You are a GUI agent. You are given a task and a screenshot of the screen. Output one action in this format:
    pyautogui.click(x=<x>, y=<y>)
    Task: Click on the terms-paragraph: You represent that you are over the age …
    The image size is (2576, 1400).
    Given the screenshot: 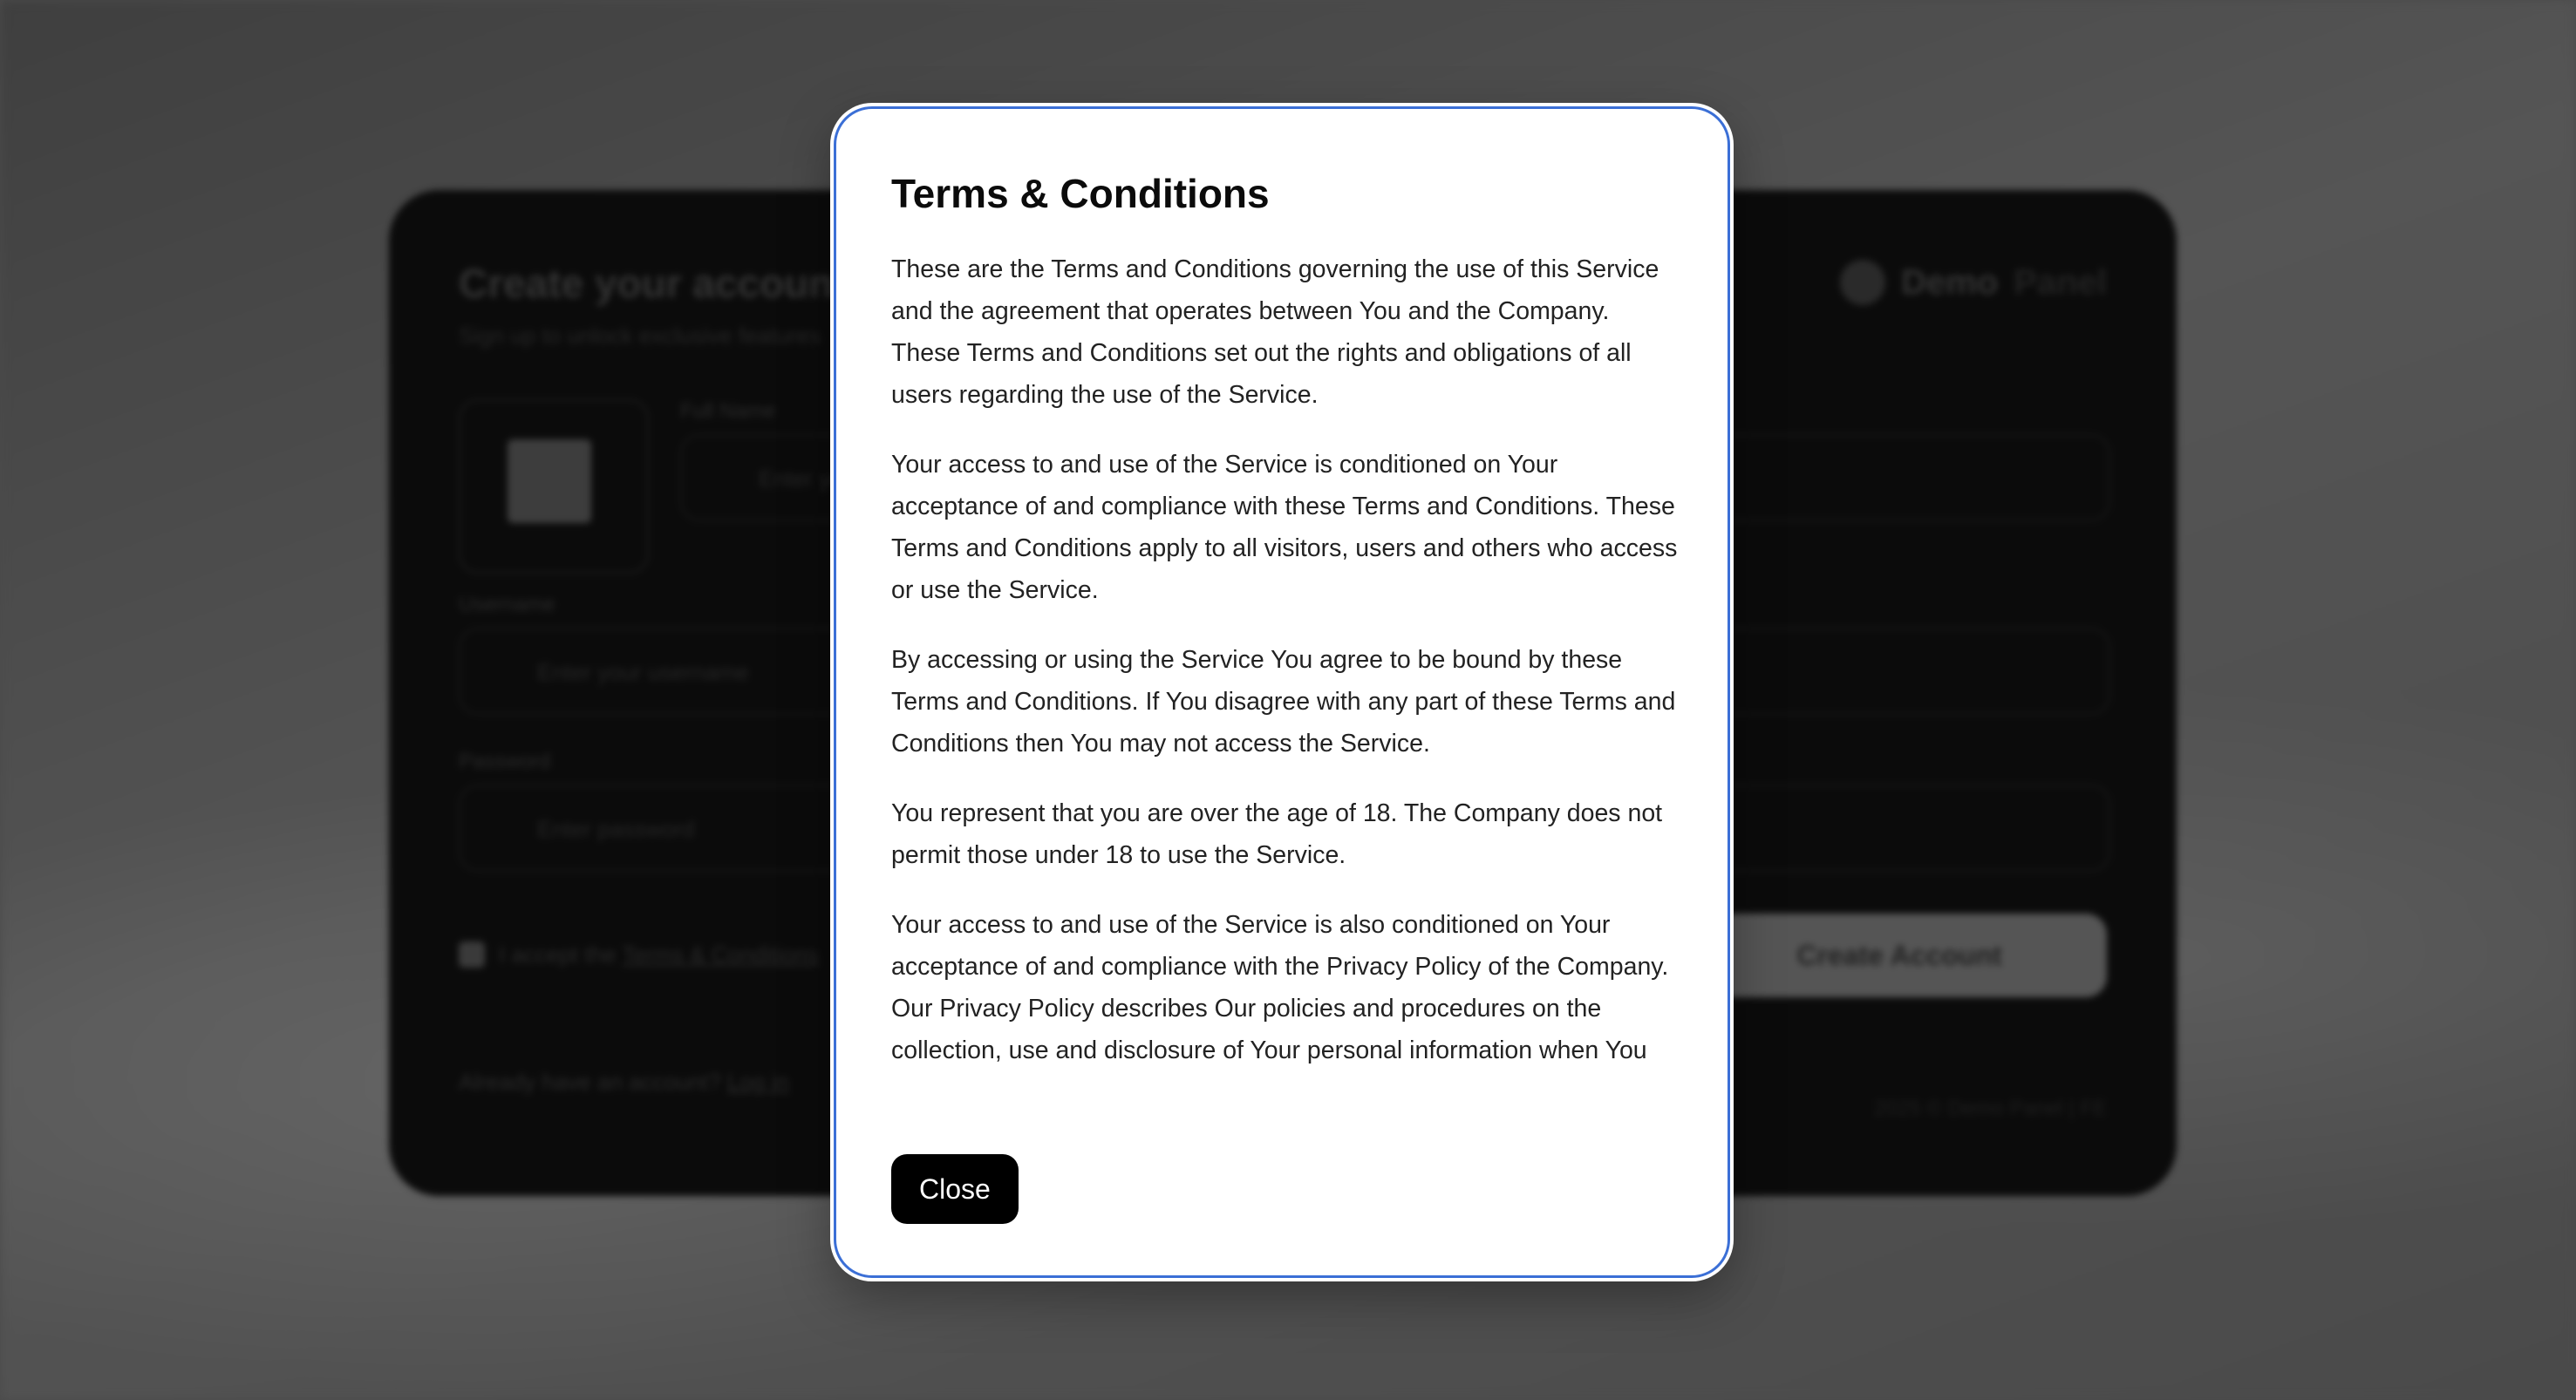 What is the action you would take?
    pyautogui.click(x=1277, y=834)
    